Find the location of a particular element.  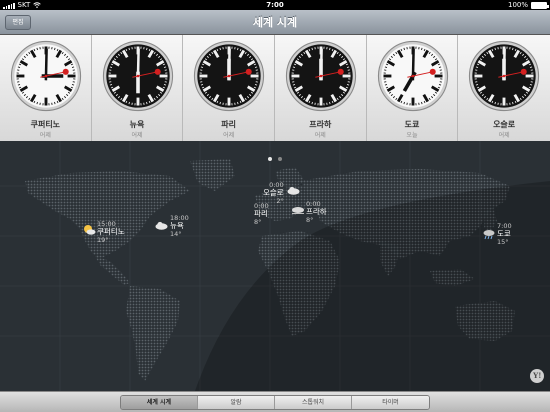

marker-temp: 19° is located at coordinates (103, 240).